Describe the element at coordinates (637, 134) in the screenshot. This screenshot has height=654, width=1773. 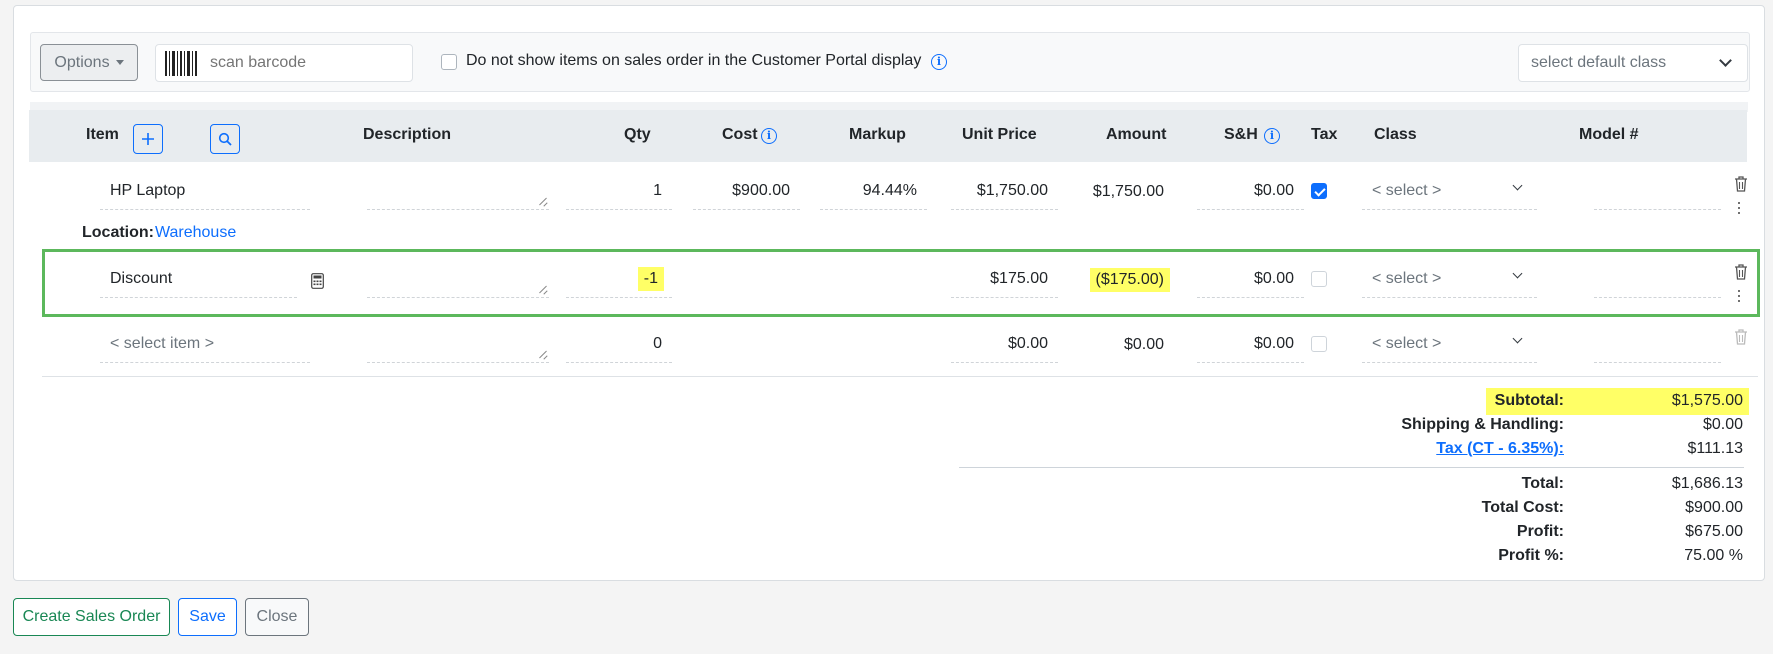
I see `col-header-qty: Qty` at that location.